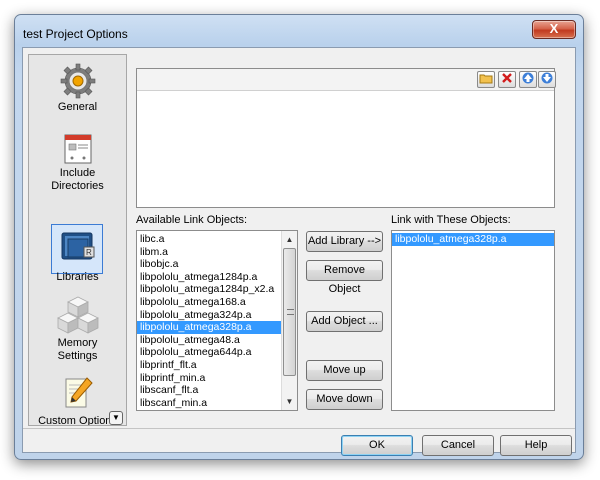 This screenshot has width=600, height=480. Describe the element at coordinates (217, 239) in the screenshot. I see `list-item: libc.a` at that location.